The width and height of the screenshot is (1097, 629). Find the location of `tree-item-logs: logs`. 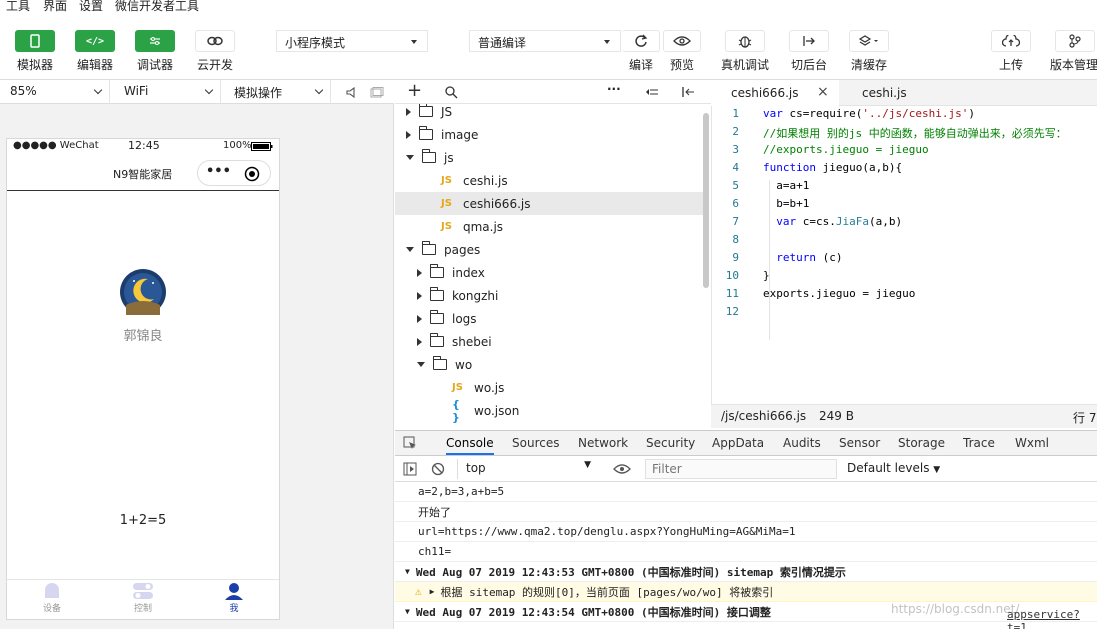

tree-item-logs: logs is located at coordinates (550, 318).